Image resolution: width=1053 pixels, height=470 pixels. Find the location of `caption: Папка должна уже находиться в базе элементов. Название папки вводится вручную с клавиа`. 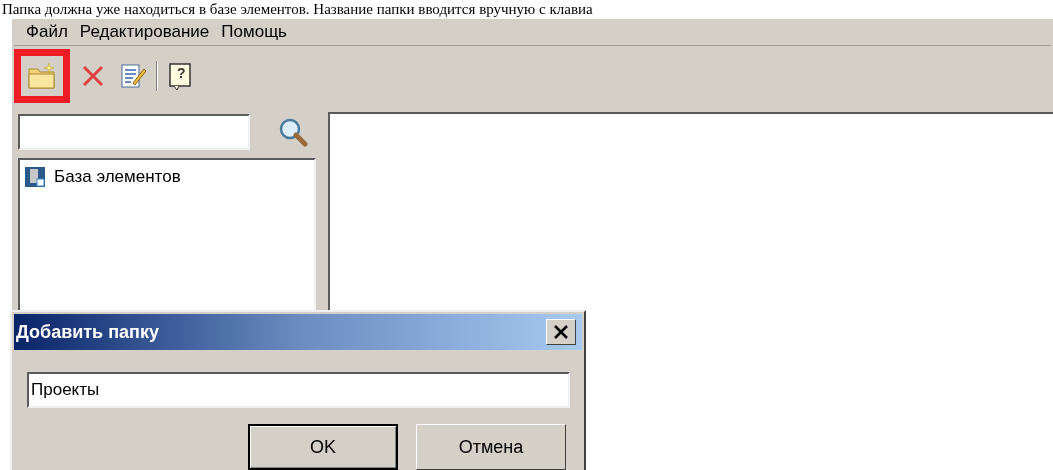

caption: Папка должна уже находиться в базе элементов. Название папки вводится вручную с клавиа is located at coordinates (297, 9).